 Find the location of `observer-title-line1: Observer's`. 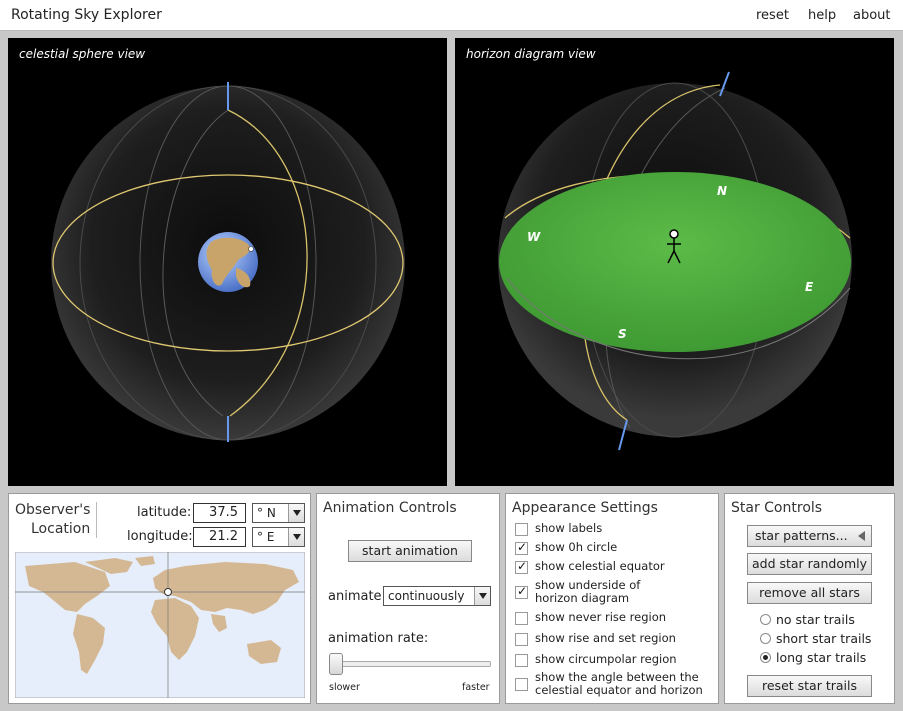

observer-title-line1: Observer's is located at coordinates (53, 510).